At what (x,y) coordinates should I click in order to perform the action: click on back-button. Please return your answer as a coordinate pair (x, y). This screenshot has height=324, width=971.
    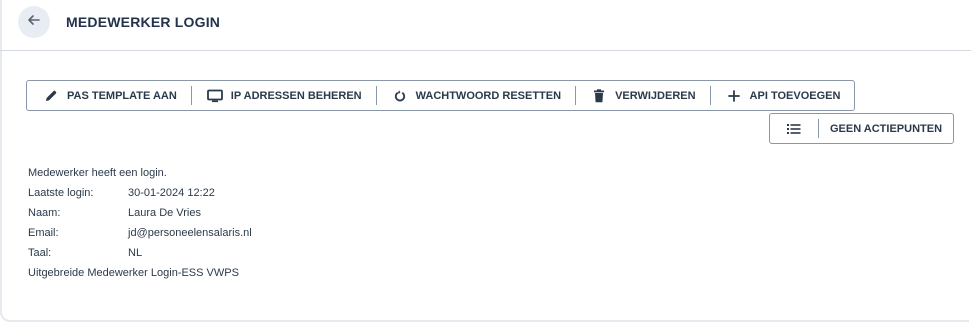
    Looking at the image, I should click on (34, 22).